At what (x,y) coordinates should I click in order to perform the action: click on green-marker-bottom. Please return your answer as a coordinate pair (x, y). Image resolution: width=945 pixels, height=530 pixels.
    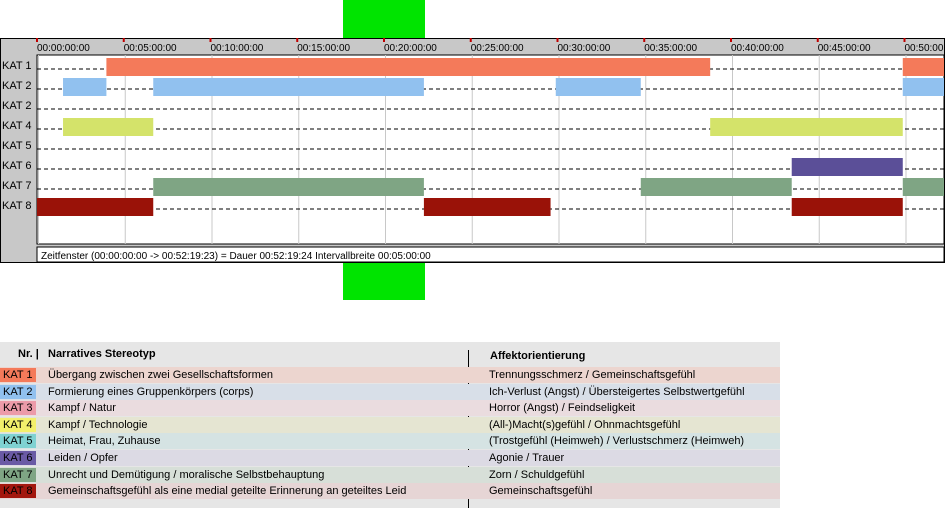
    Looking at the image, I should click on (384, 281).